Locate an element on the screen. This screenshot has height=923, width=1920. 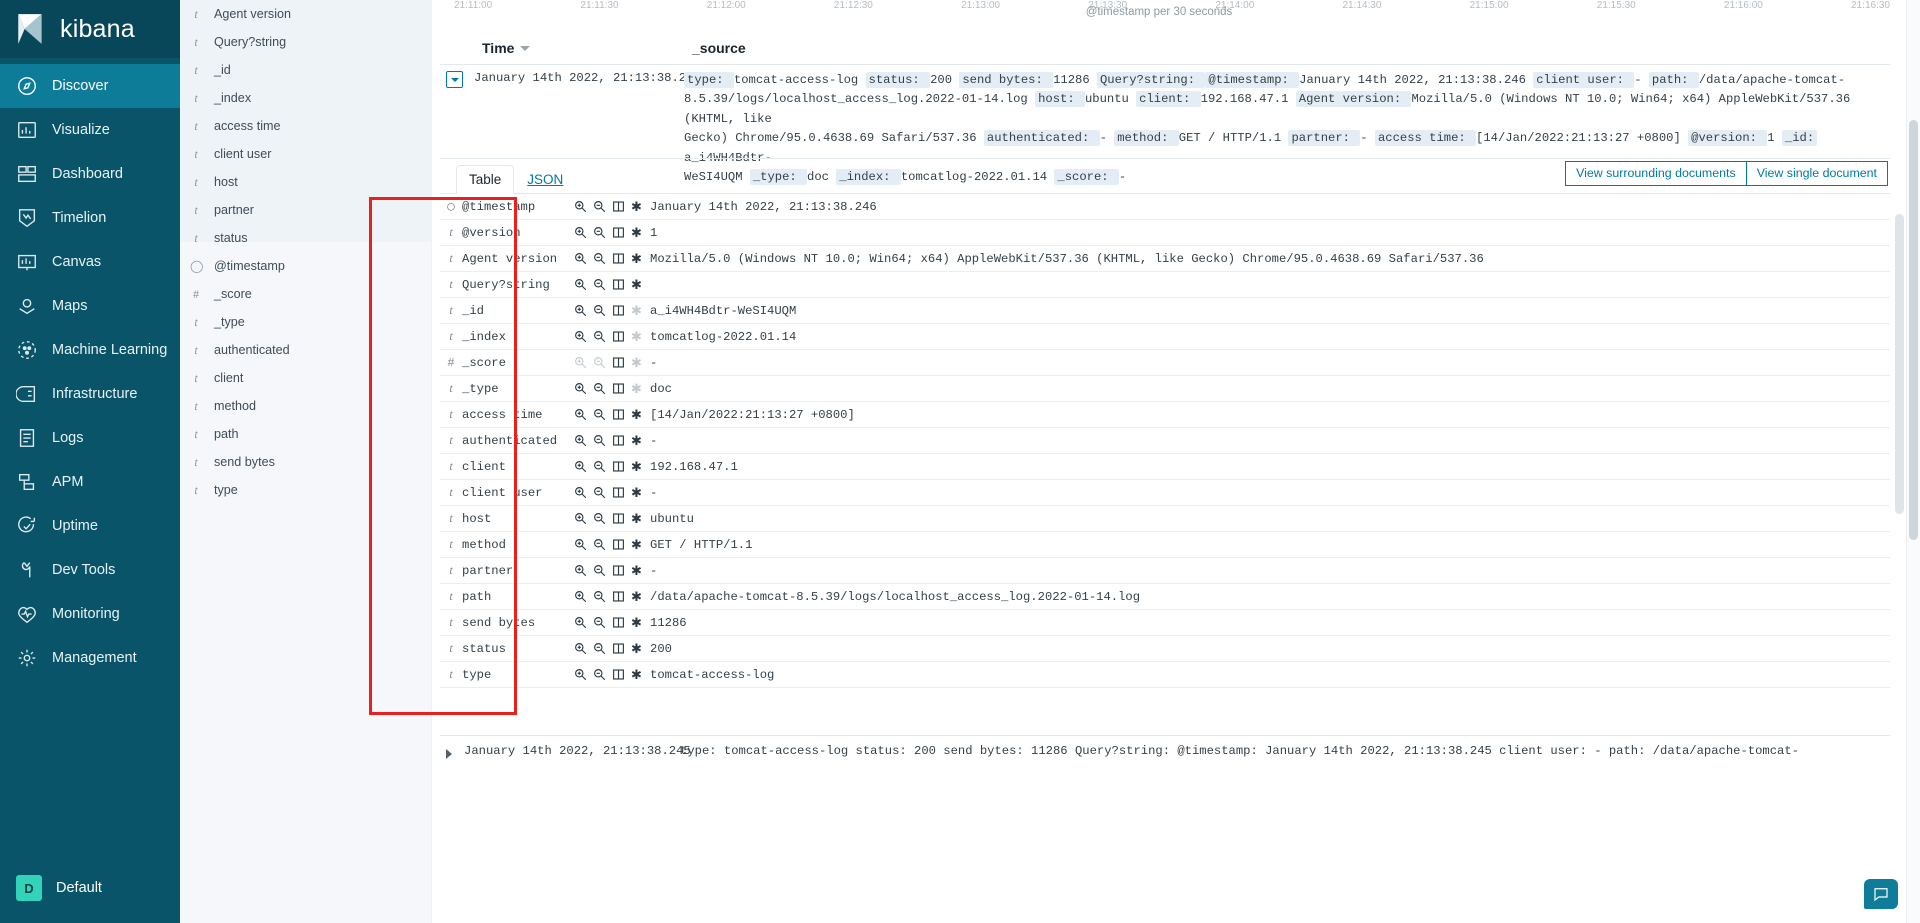
view-surrounding-documents-button: View surrounding documents is located at coordinates (1656, 173).